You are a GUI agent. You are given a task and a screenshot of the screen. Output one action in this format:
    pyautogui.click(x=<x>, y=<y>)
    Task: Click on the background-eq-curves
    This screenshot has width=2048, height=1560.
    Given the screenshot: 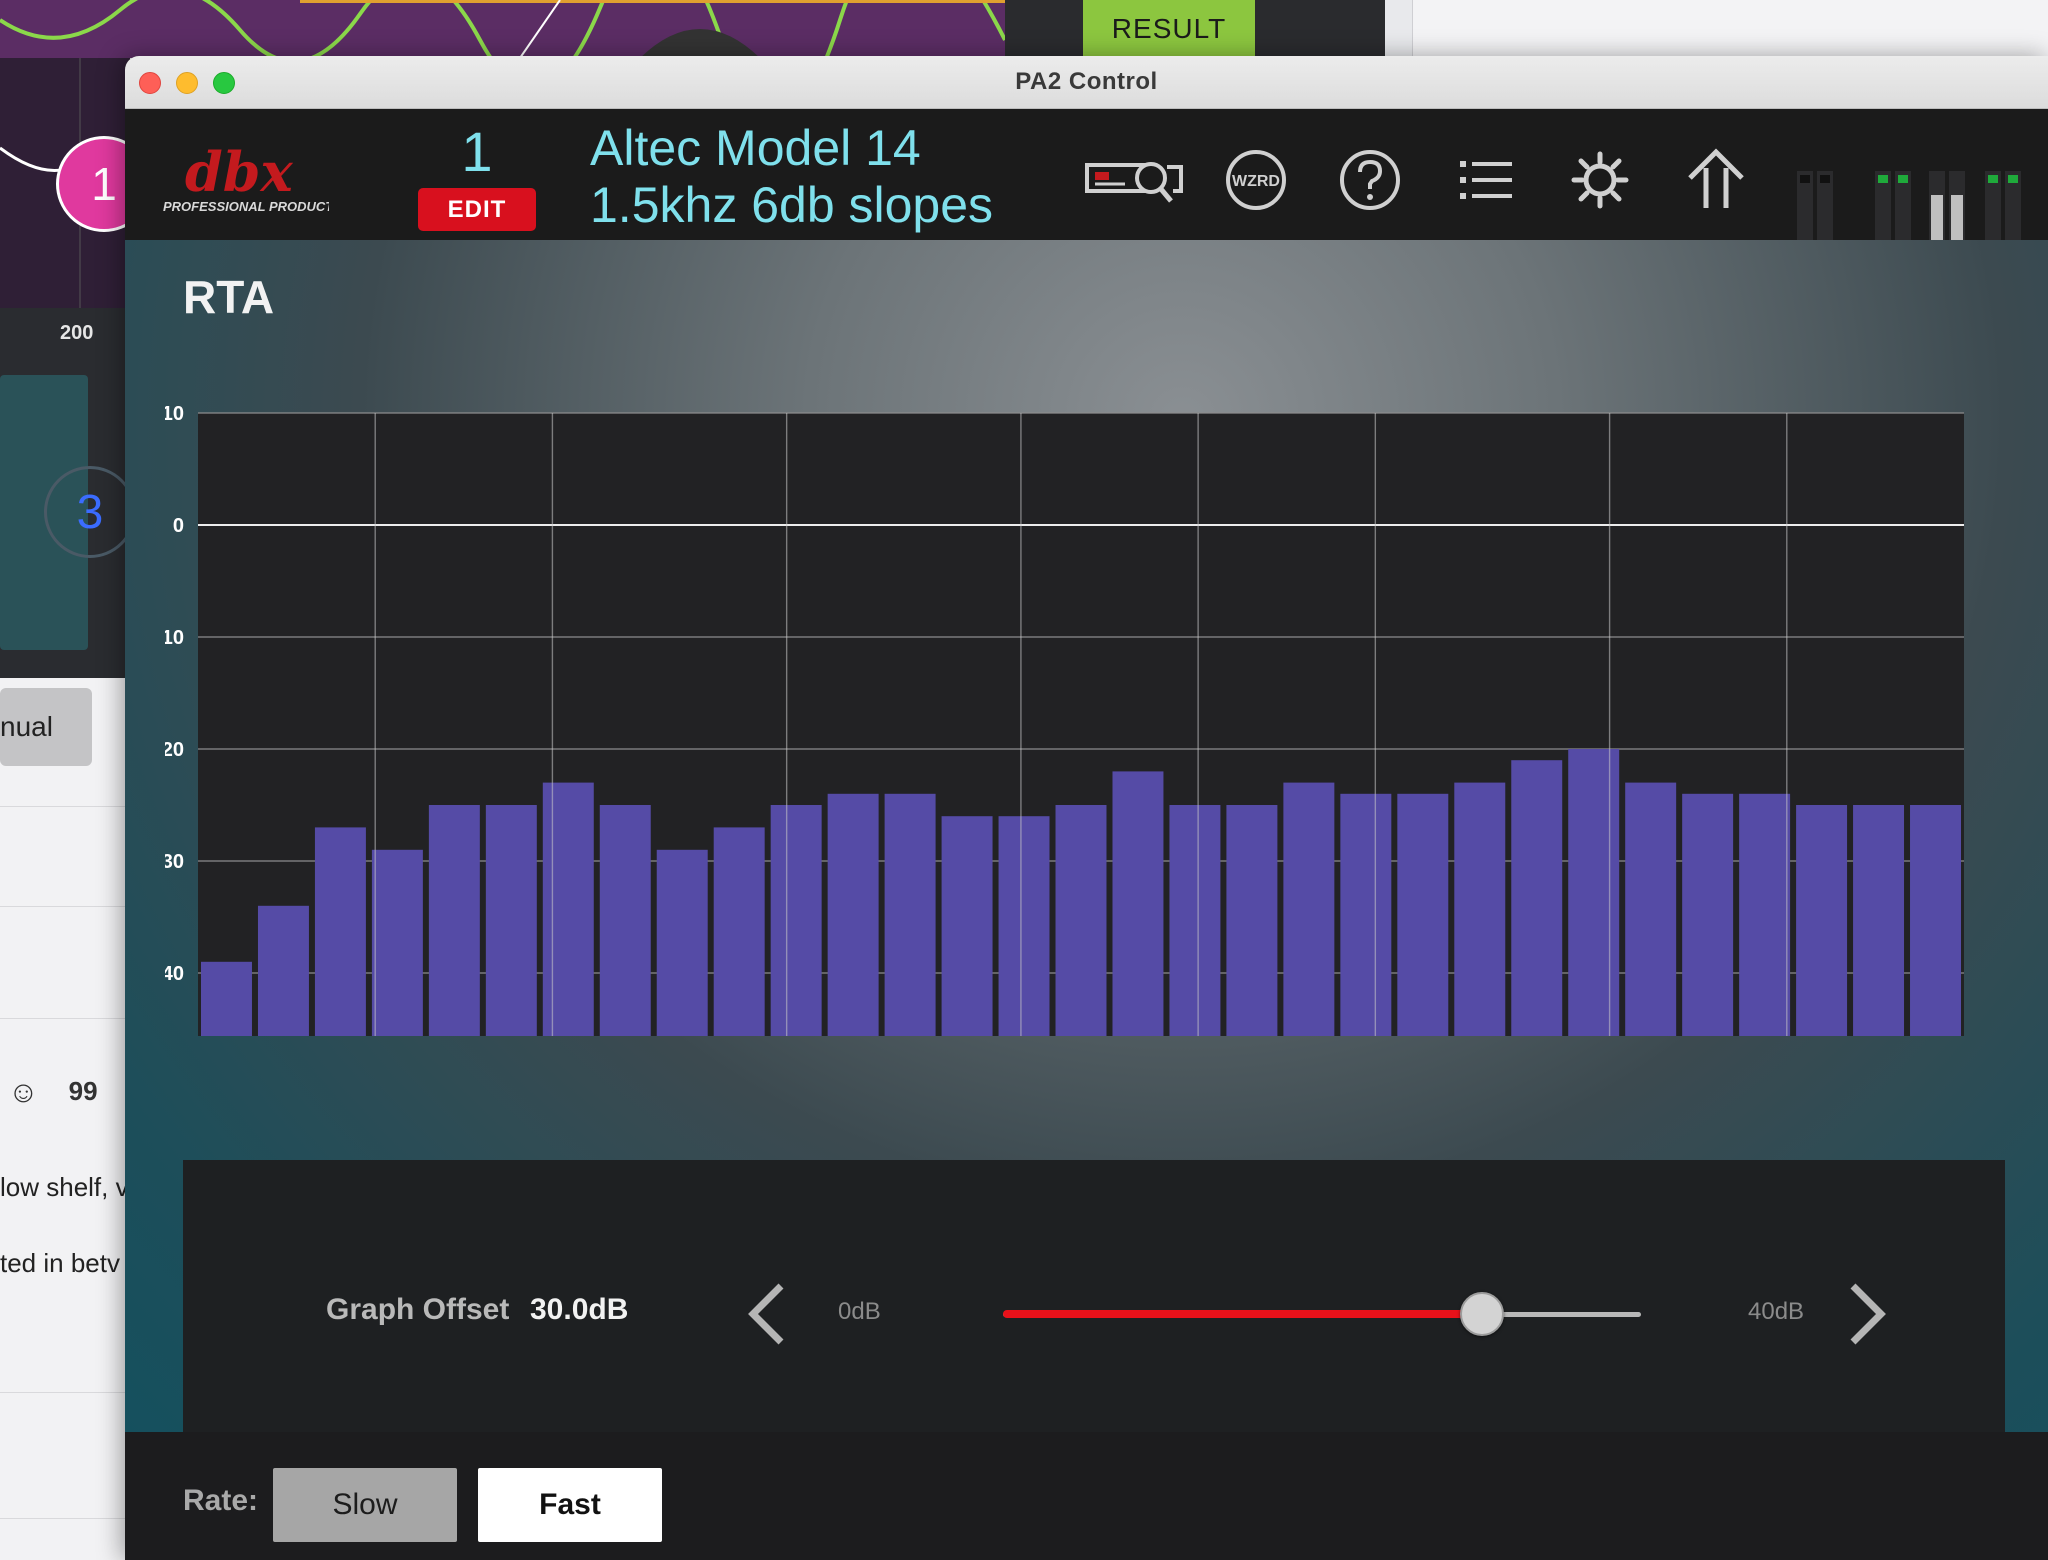 What is the action you would take?
    pyautogui.click(x=502, y=29)
    